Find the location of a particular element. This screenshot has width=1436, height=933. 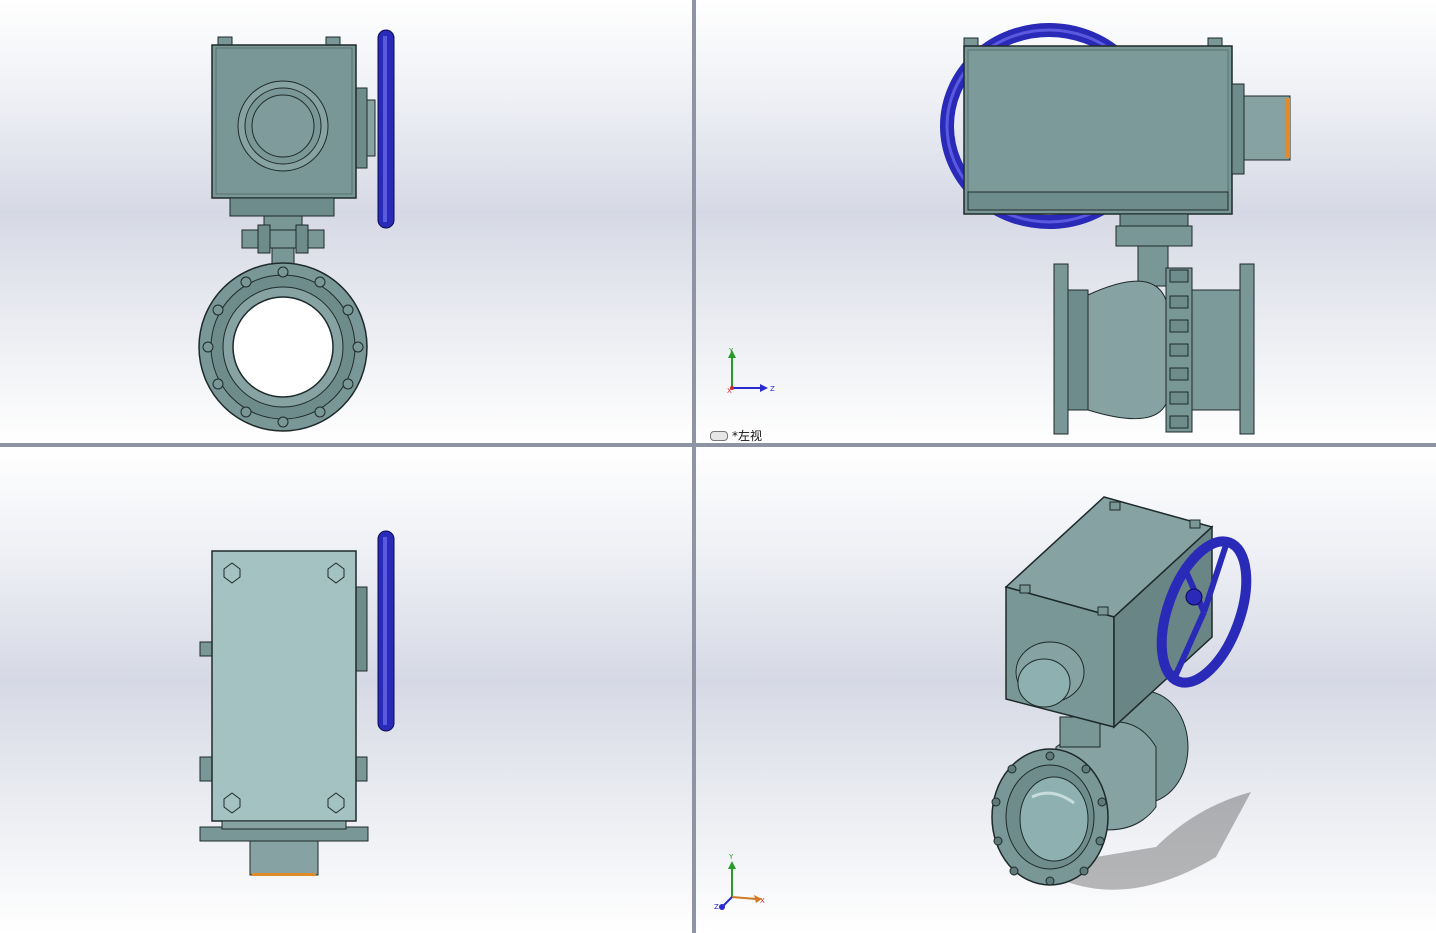

viewport-divider-vertical is located at coordinates (694, 466).